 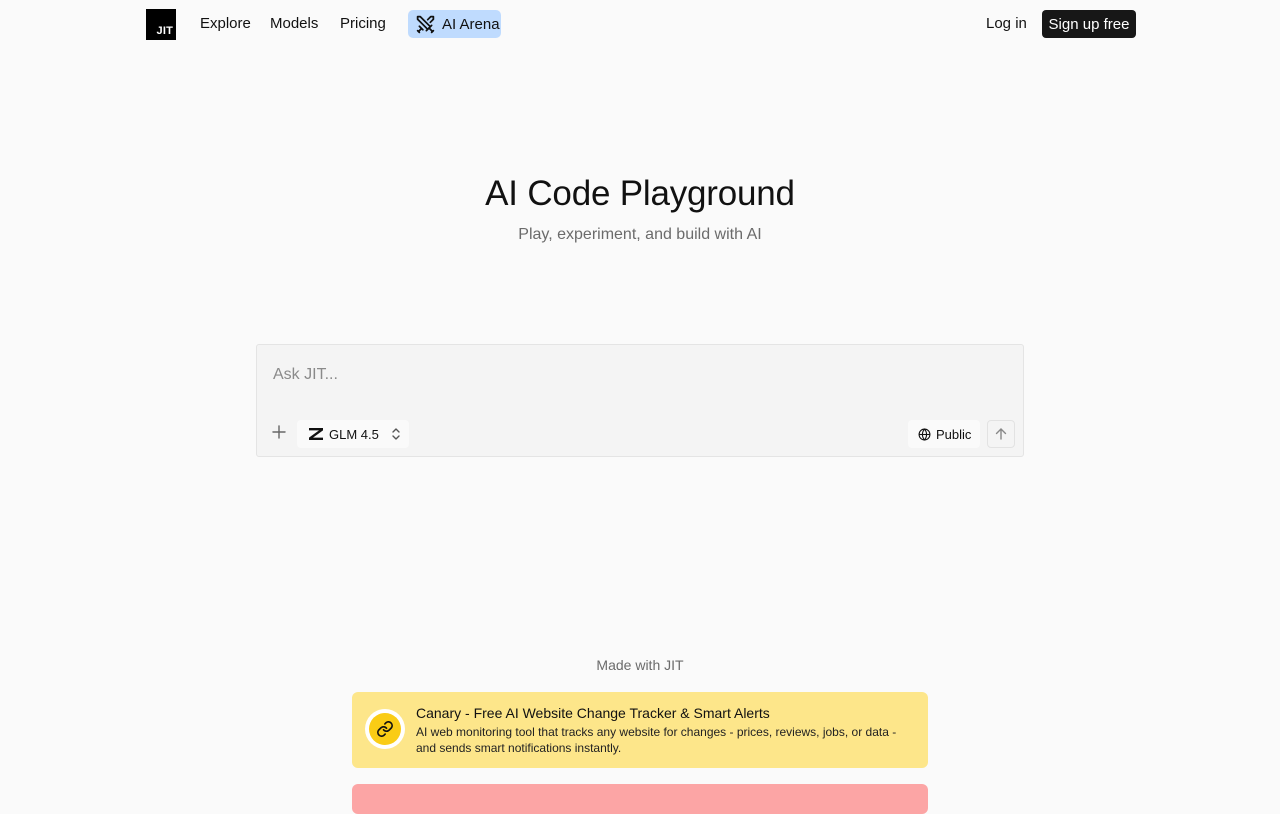 I want to click on nav-link-models: Models, so click(x=294, y=24).